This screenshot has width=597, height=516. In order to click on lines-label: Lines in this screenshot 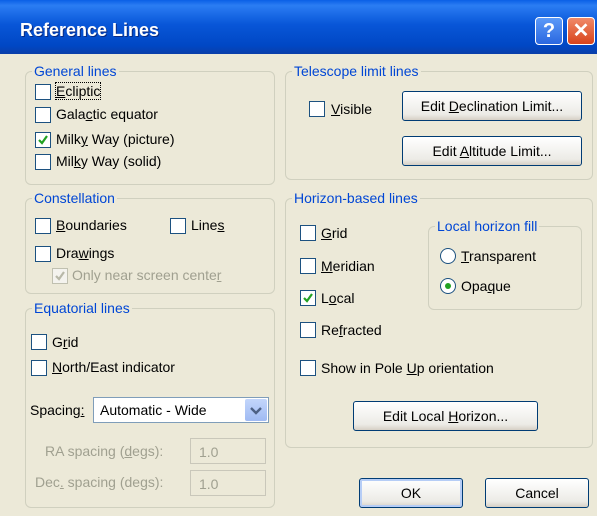, I will do `click(208, 225)`.